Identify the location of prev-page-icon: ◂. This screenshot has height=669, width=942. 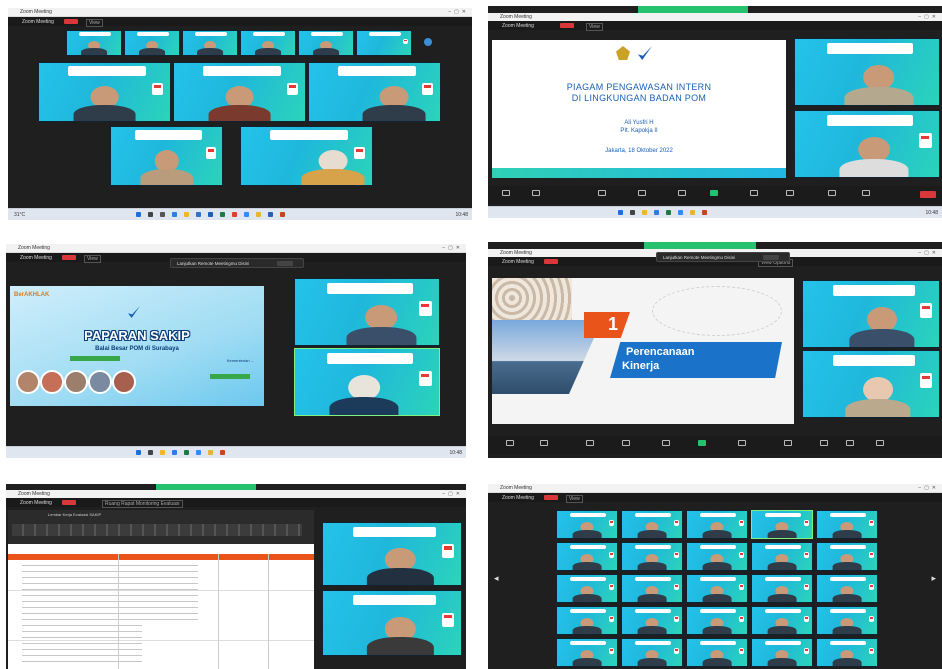
(496, 578).